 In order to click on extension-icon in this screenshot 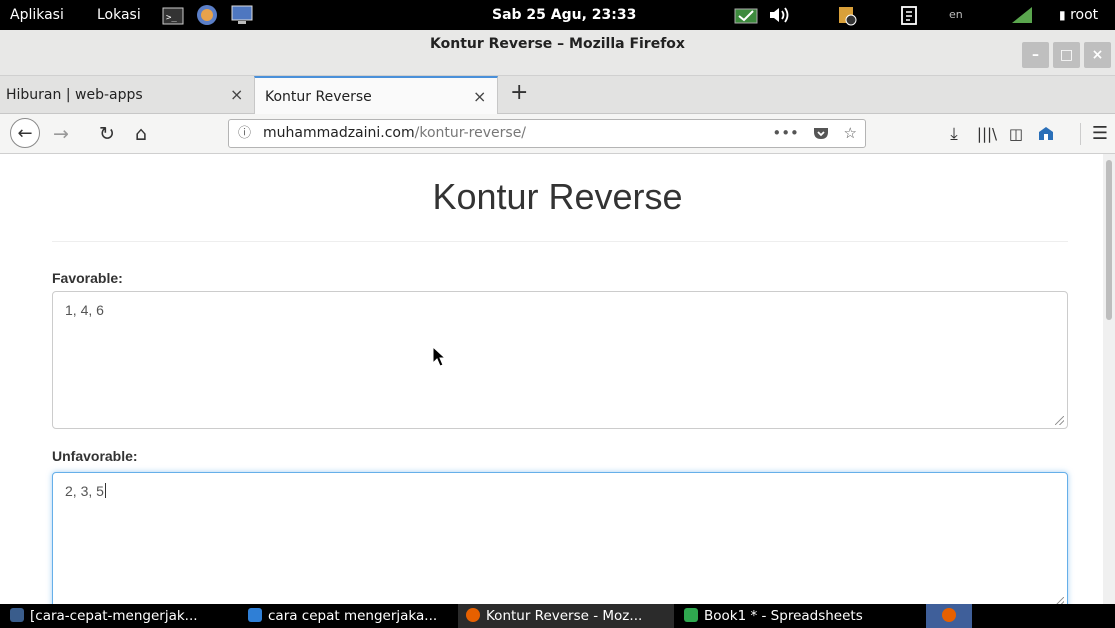, I will do `click(1046, 133)`.